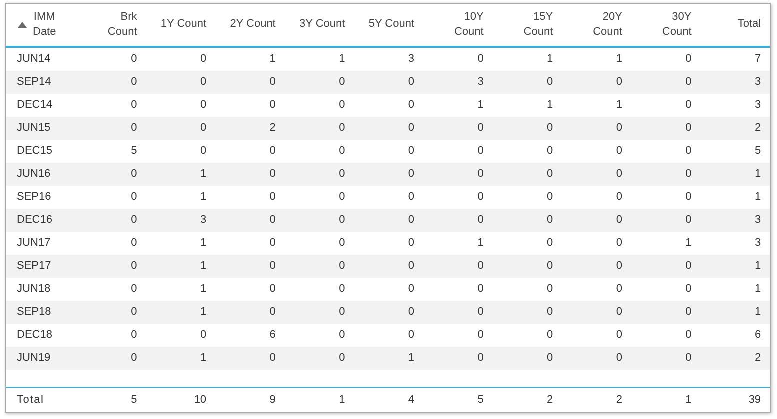  What do you see at coordinates (527, 25) in the screenshot?
I see `column-header: 15Y Count` at bounding box center [527, 25].